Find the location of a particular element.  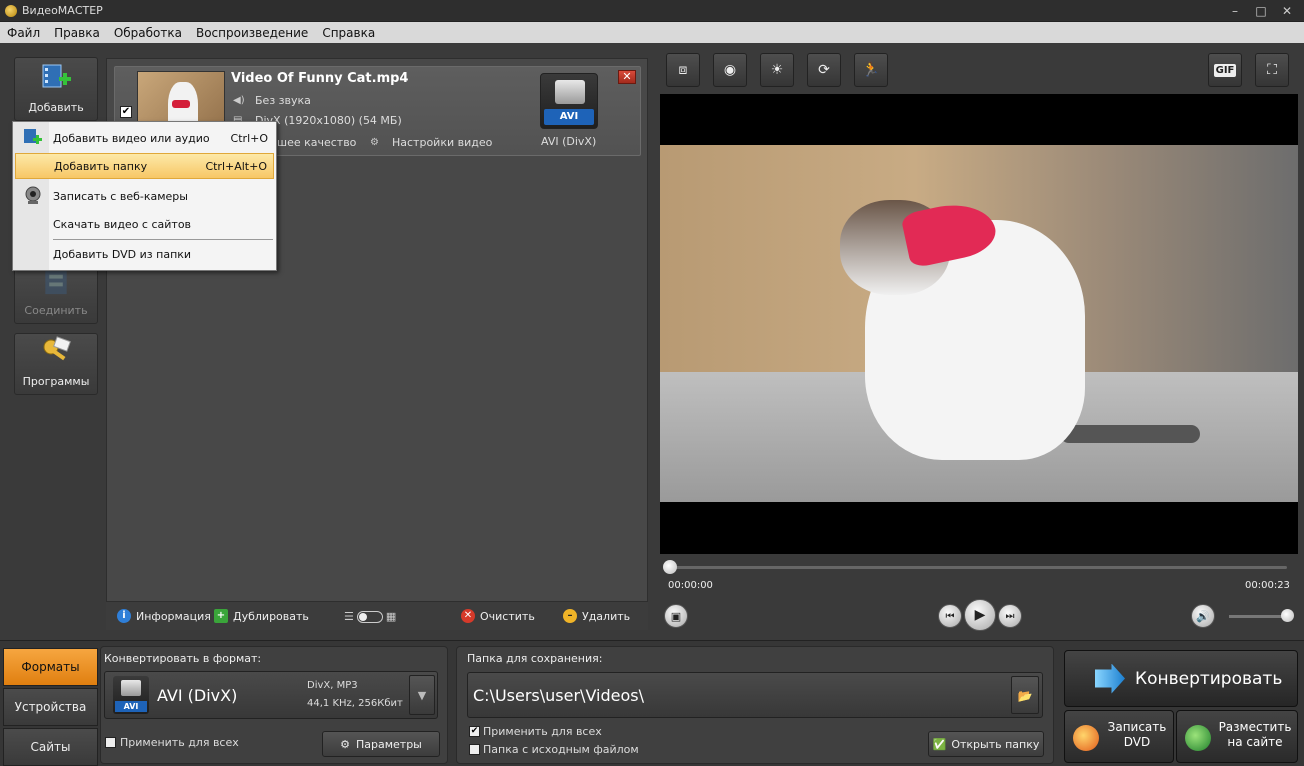

prev-icon: ⏮ is located at coordinates (950, 616).